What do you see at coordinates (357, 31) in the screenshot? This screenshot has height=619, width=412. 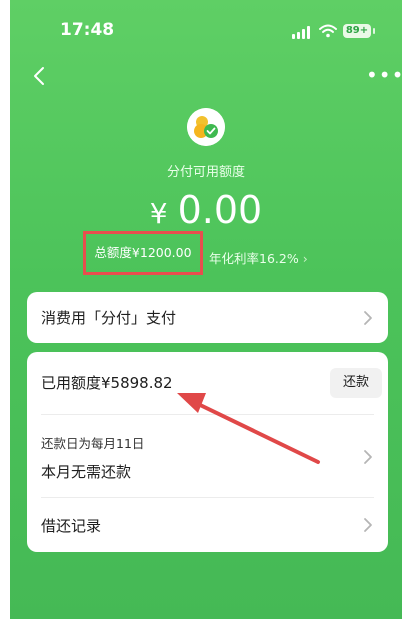 I see `battery-icon: 89+` at bounding box center [357, 31].